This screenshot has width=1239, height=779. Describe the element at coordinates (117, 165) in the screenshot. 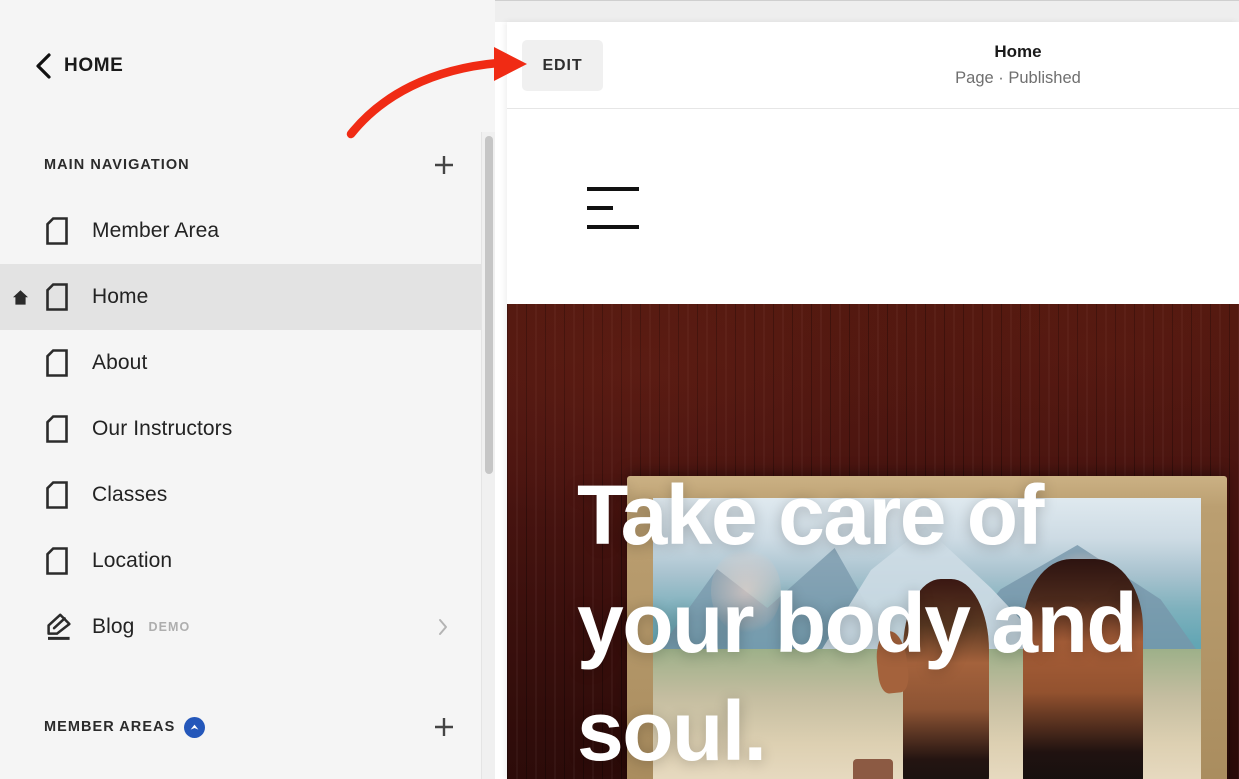

I see `section-label: MAIN NAVIGATION` at that location.